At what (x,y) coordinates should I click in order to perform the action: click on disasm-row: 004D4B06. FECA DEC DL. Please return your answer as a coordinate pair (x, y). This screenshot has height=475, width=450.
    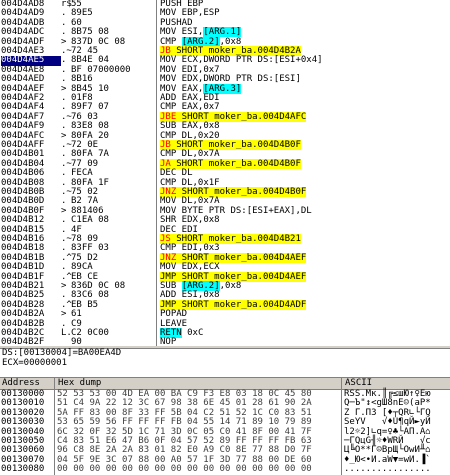
    Looking at the image, I should click on (225, 173).